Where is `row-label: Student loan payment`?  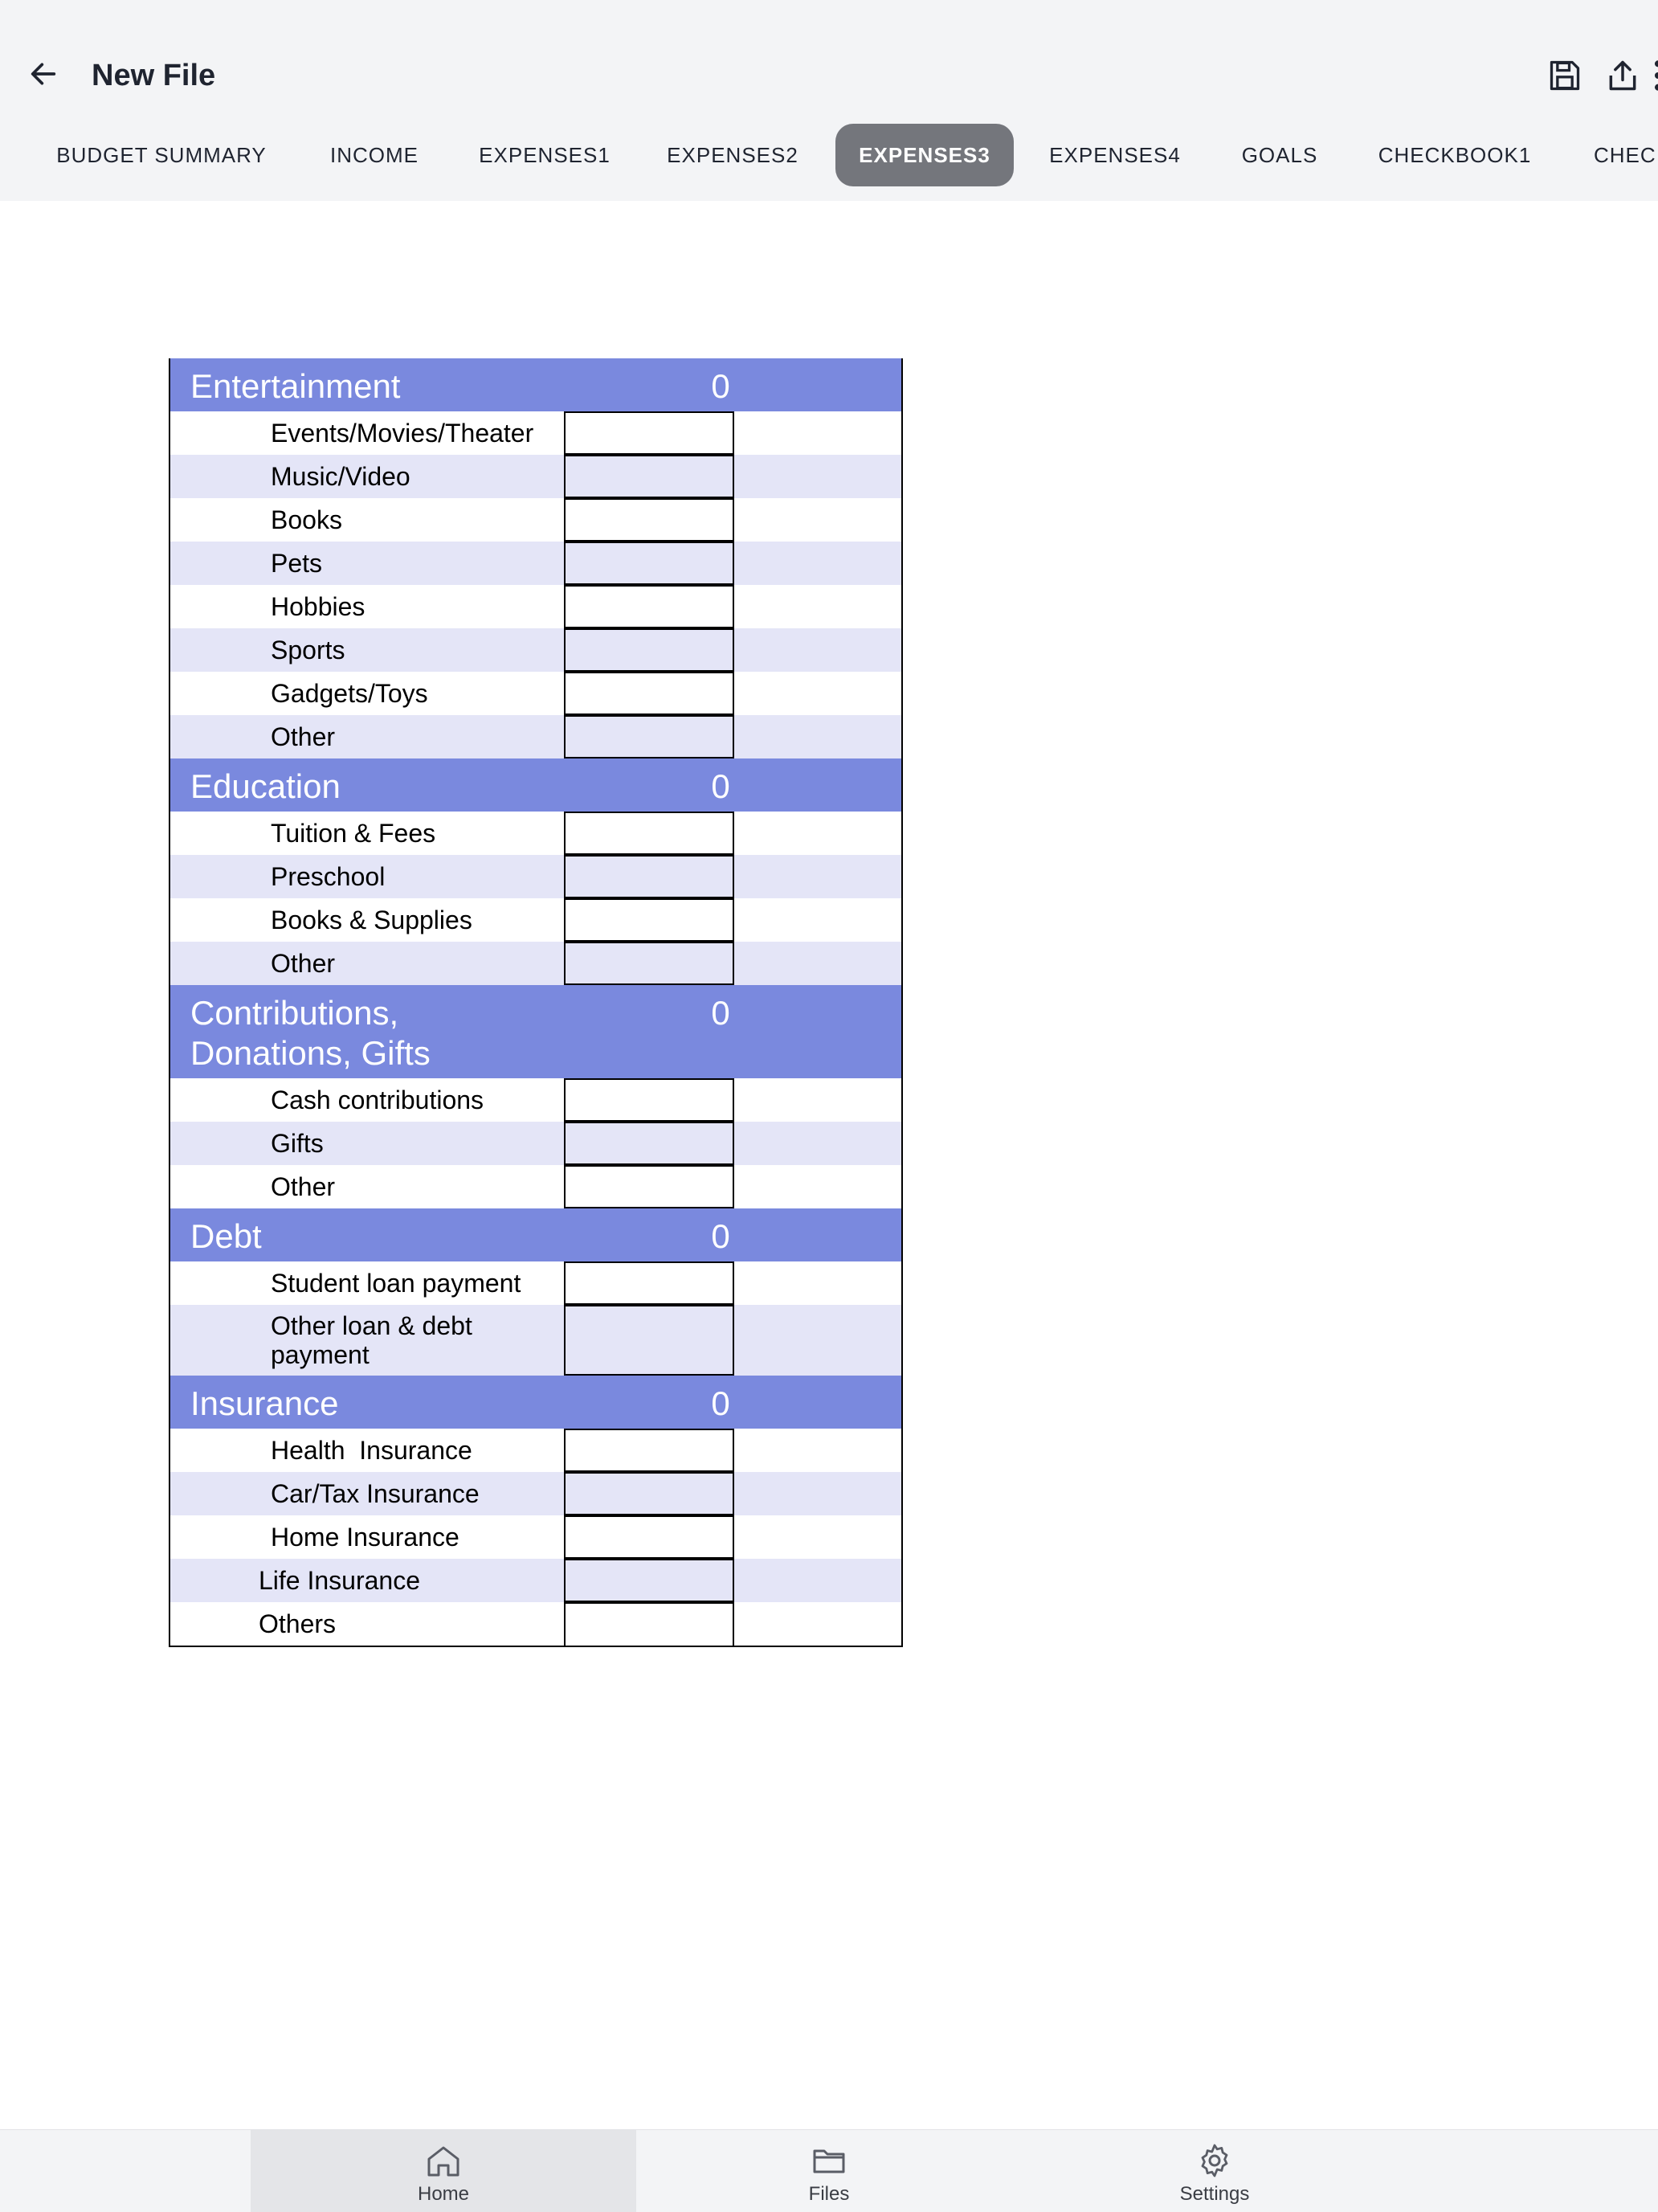
row-label: Student loan payment is located at coordinates (396, 1284).